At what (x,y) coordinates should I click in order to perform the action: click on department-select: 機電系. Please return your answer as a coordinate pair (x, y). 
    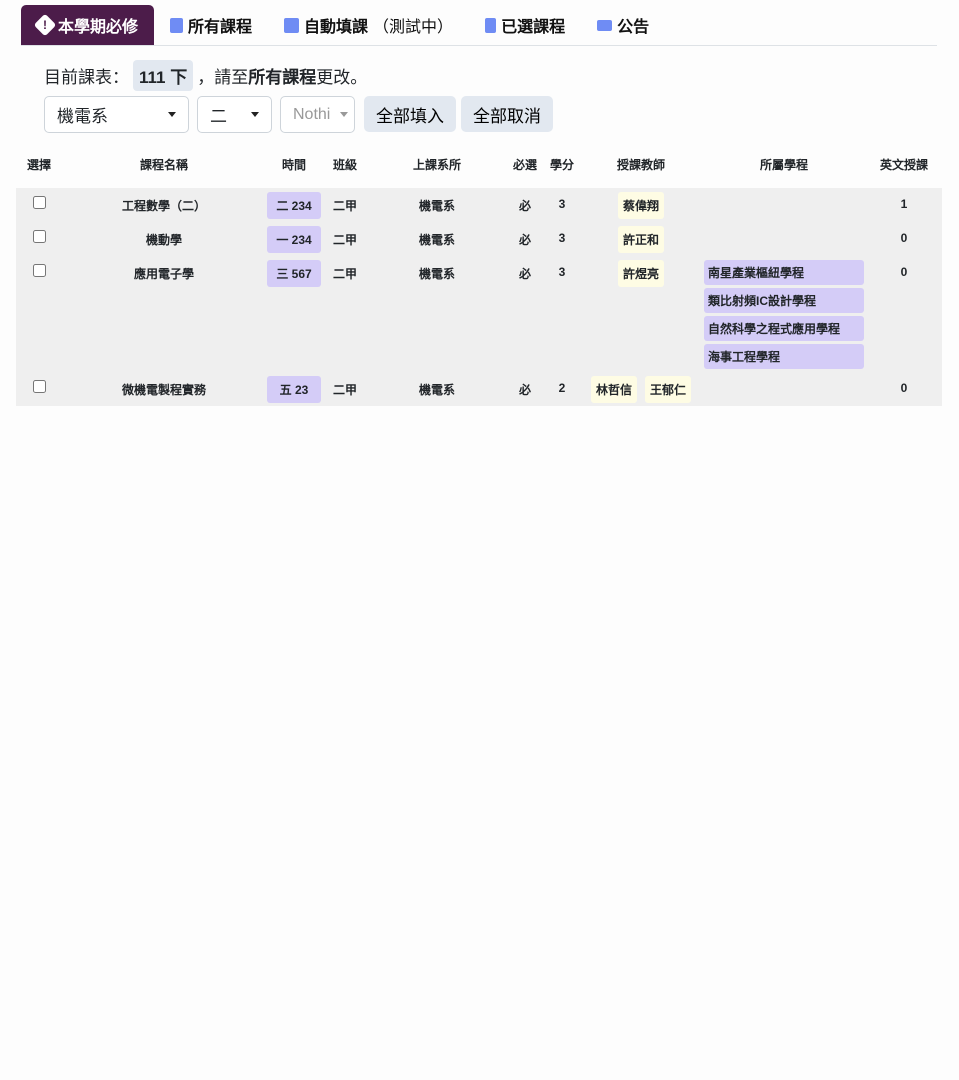
    Looking at the image, I should click on (116, 114).